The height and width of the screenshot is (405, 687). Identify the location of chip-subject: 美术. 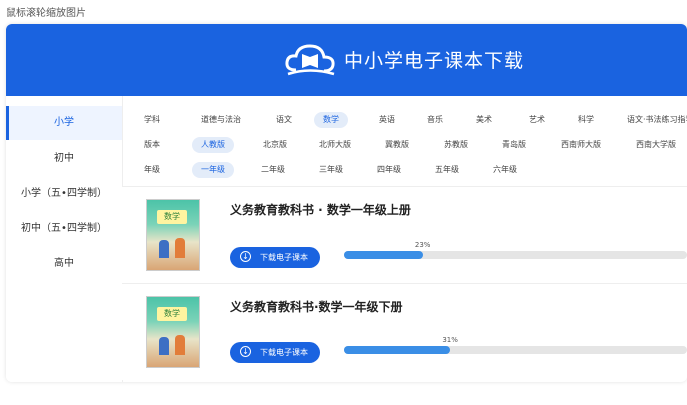
(484, 120).